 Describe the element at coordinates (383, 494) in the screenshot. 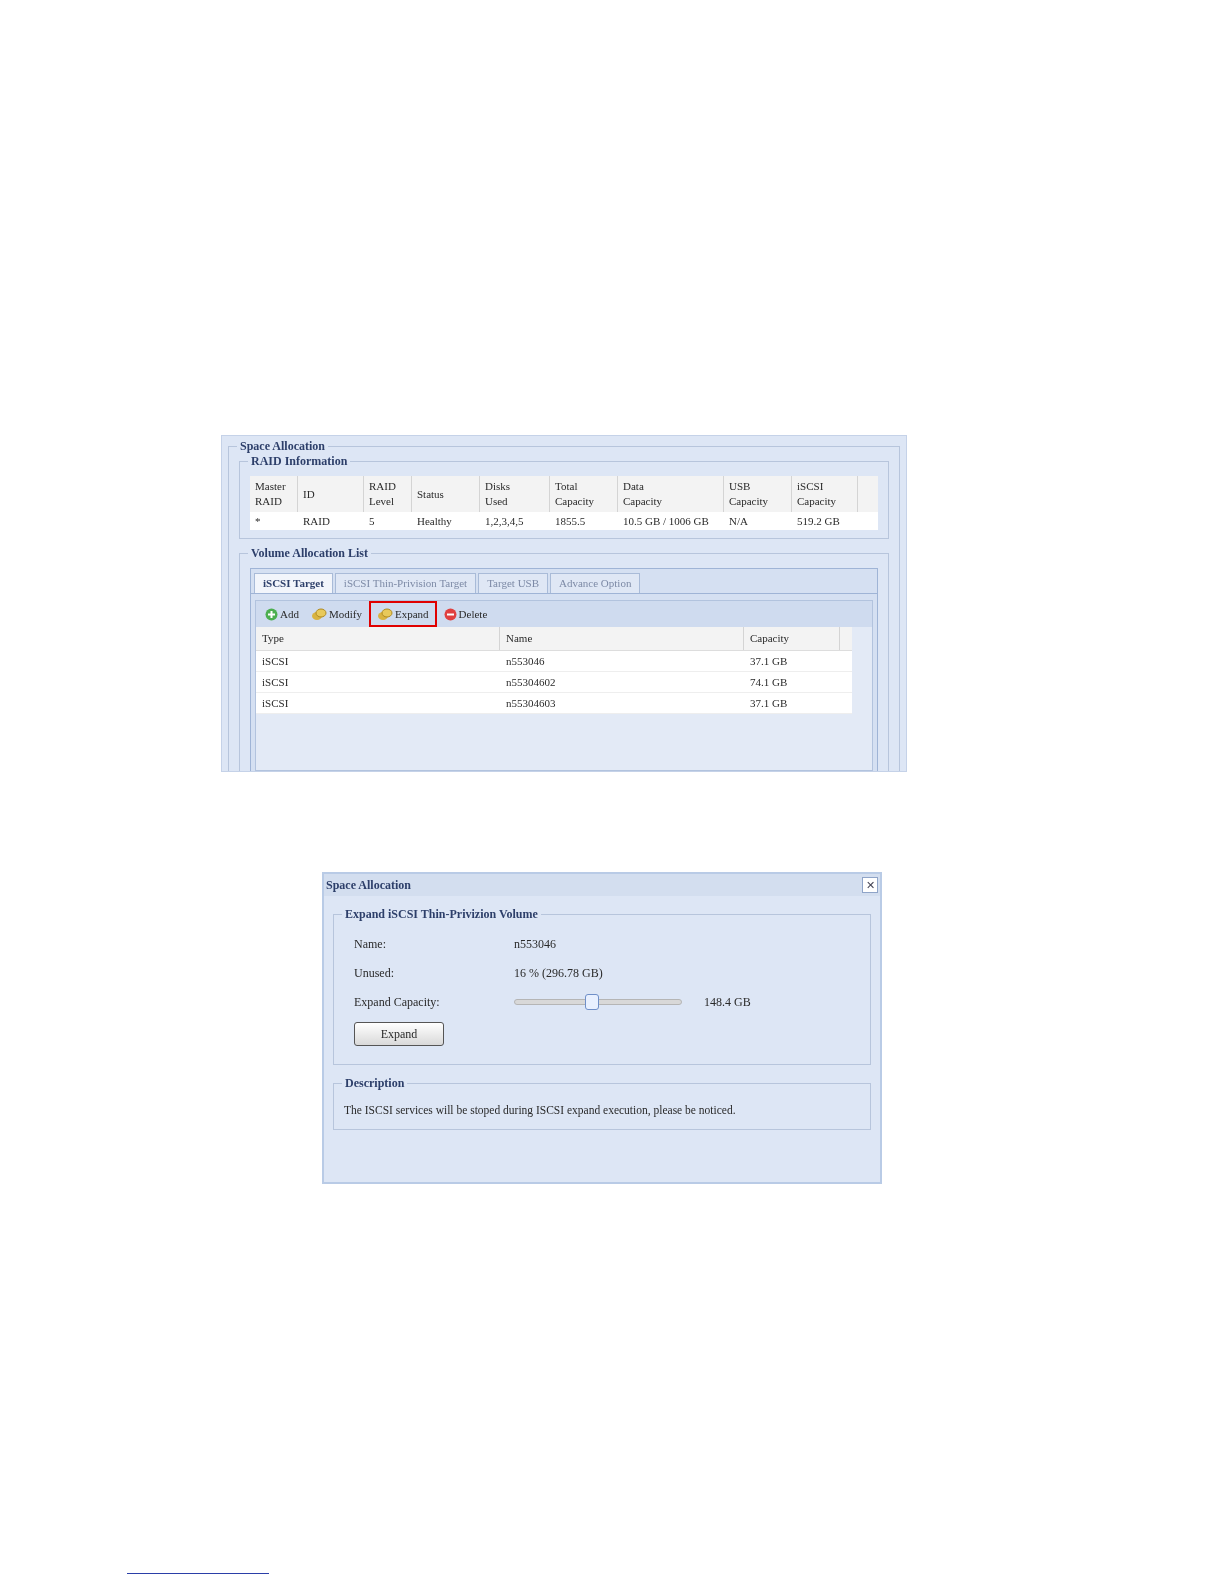

I see `column-header: RAID Level` at that location.